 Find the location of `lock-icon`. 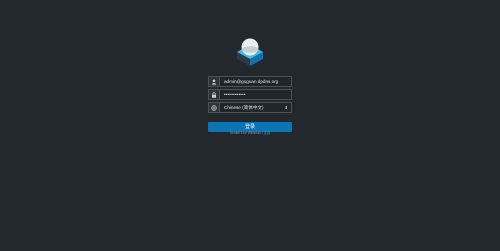

lock-icon is located at coordinates (213, 94).